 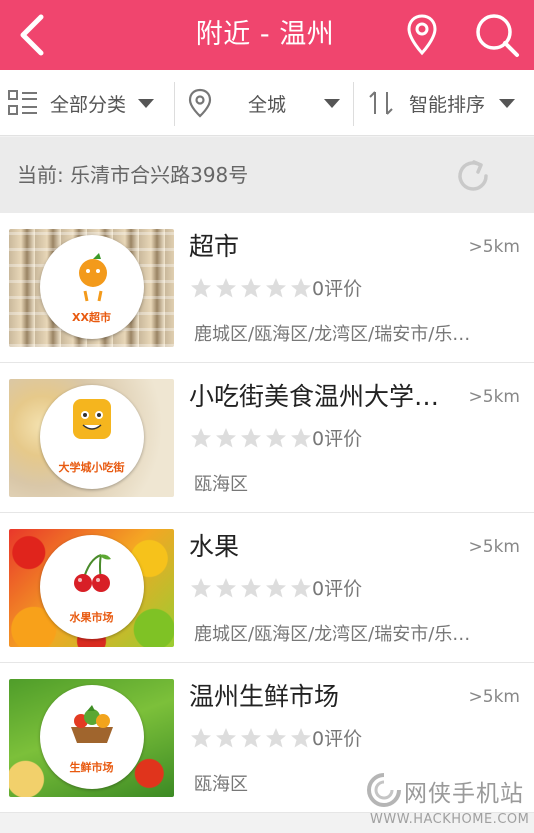 I want to click on header-bar: 附近 - 温州, so click(x=267, y=35).